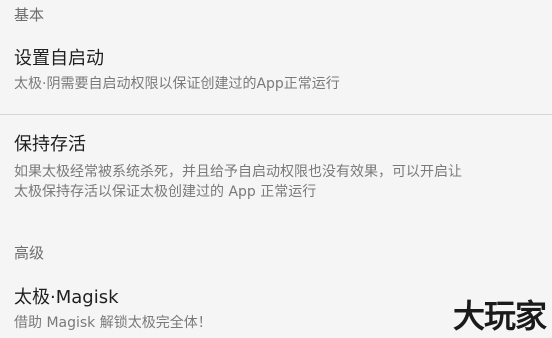 The height and width of the screenshot is (338, 552). I want to click on setting-item-title: 太极·Magisk, so click(66, 297).